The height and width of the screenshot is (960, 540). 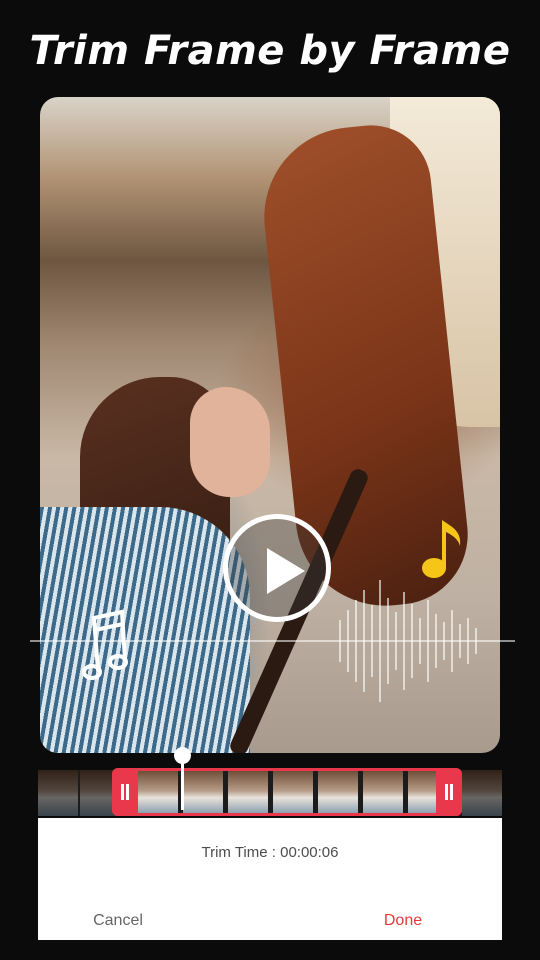 What do you see at coordinates (270, 51) in the screenshot?
I see `promo-headline: Trim Frame by Frame` at bounding box center [270, 51].